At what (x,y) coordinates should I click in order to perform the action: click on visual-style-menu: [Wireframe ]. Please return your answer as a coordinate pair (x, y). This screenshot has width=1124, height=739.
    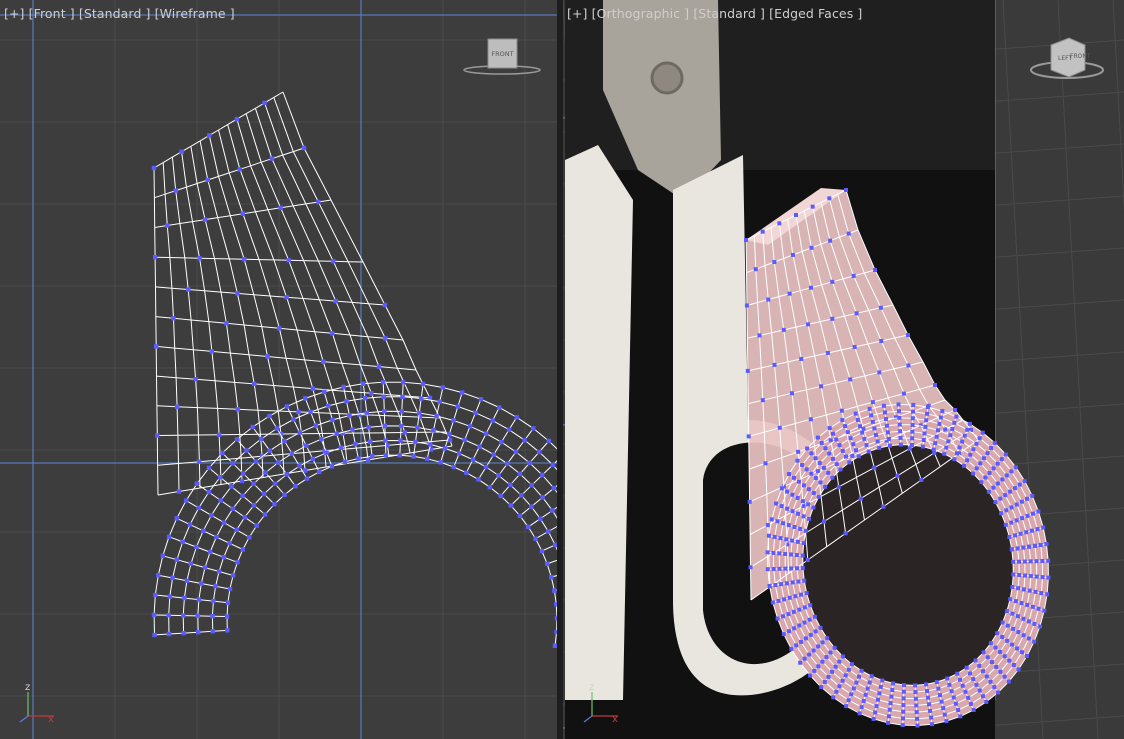
    Looking at the image, I should click on (195, 13).